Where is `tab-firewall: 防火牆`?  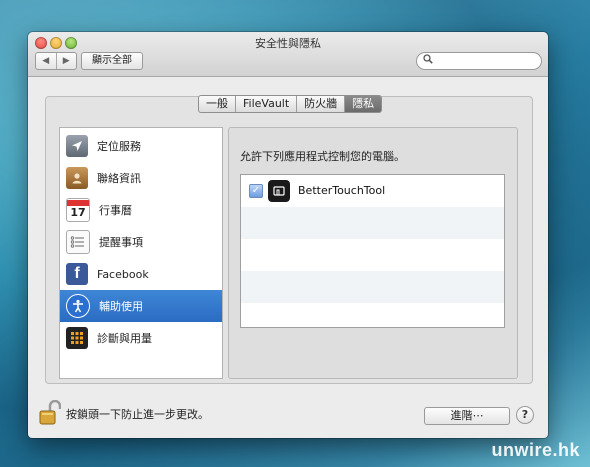
tab-firewall: 防火牆 is located at coordinates (320, 104).